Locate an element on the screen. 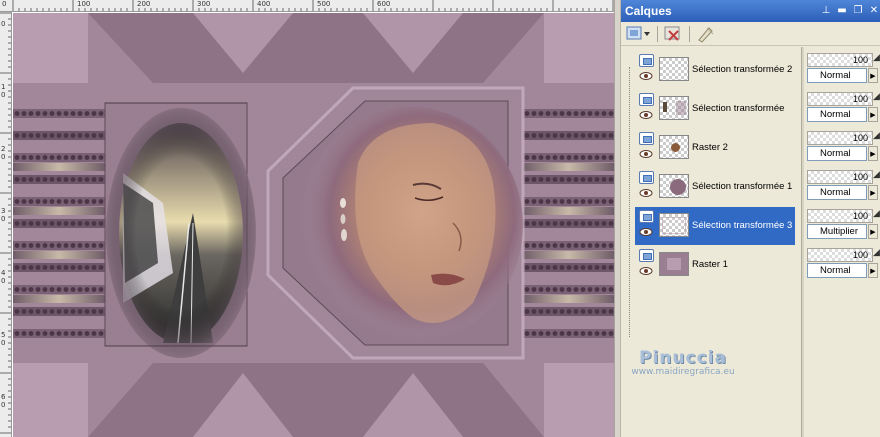  ruler-left-ticks is located at coordinates (5, 223).